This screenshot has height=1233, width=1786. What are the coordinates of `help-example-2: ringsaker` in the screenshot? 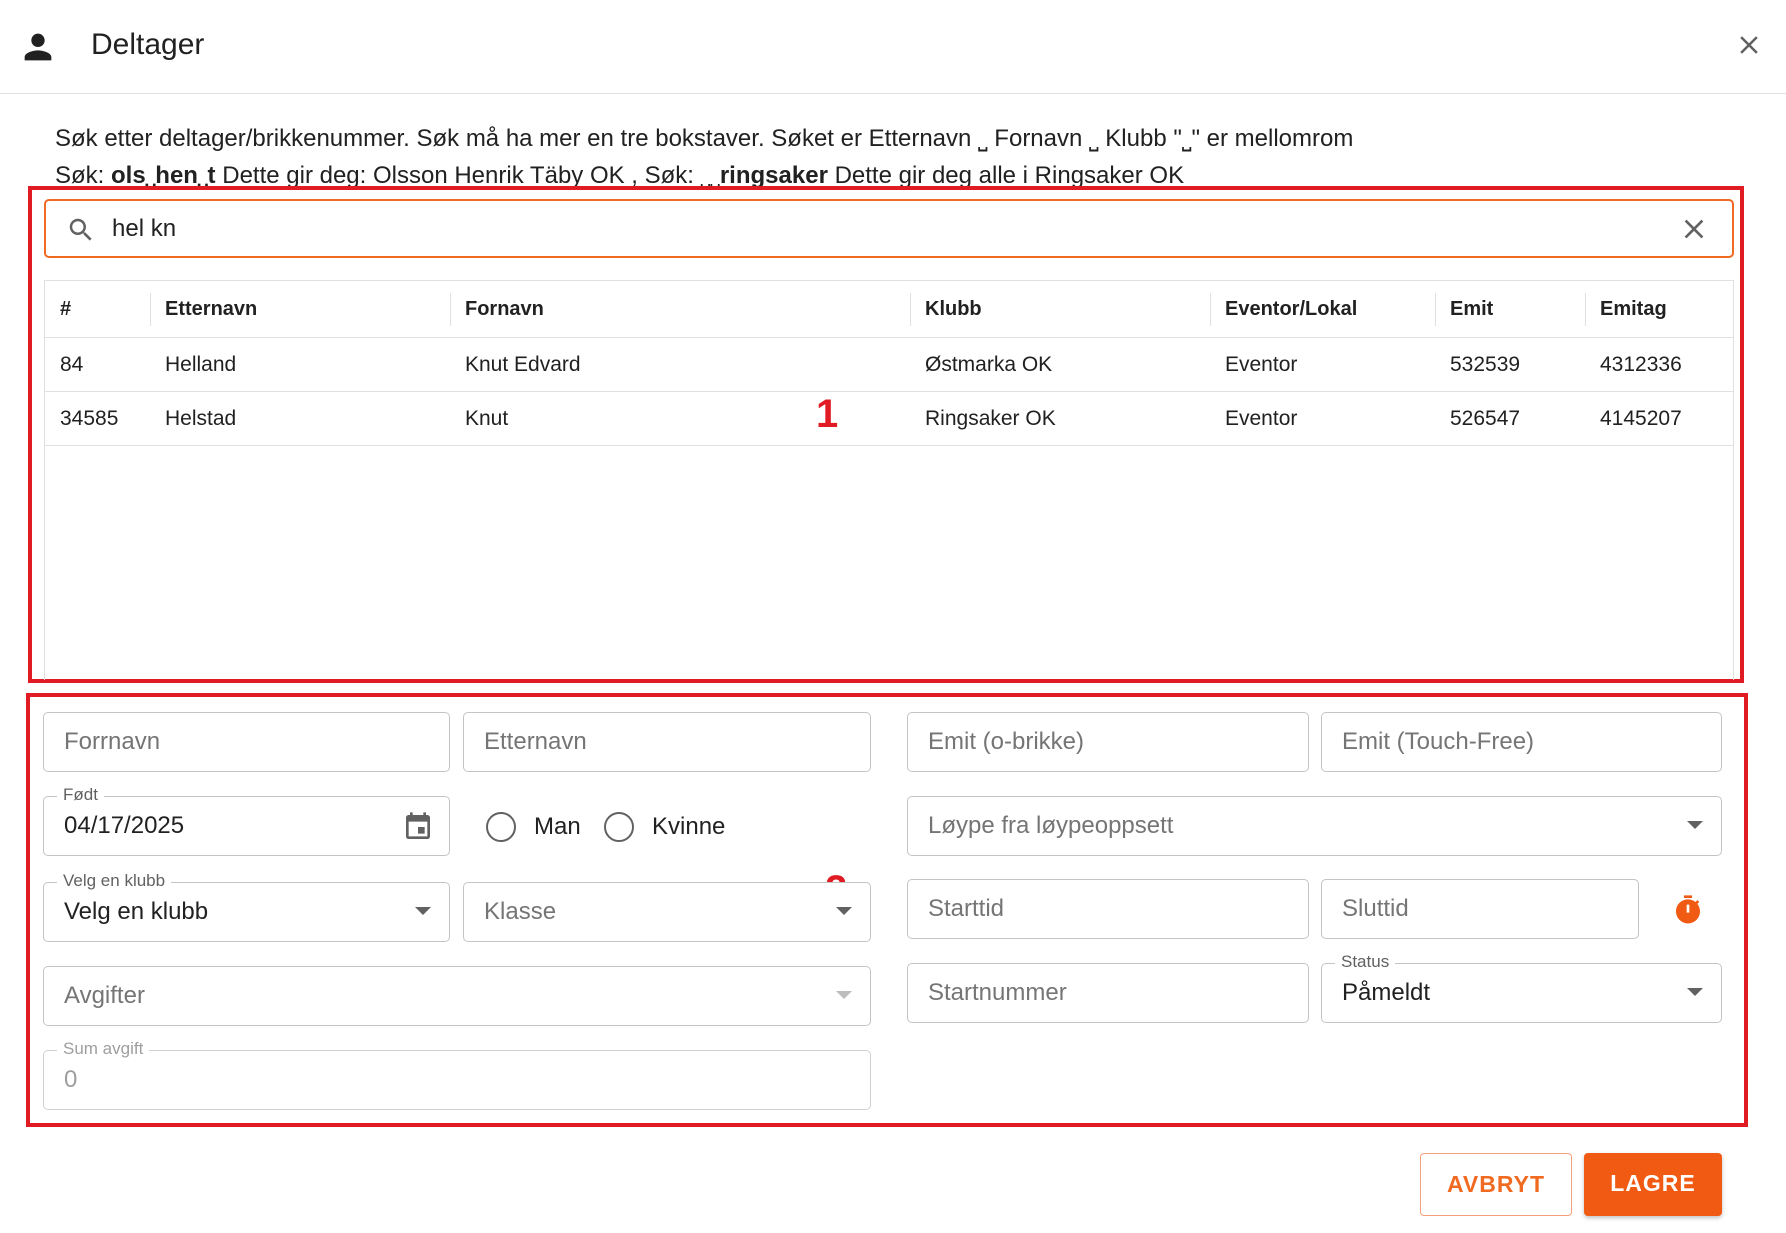 It's located at (773, 175).